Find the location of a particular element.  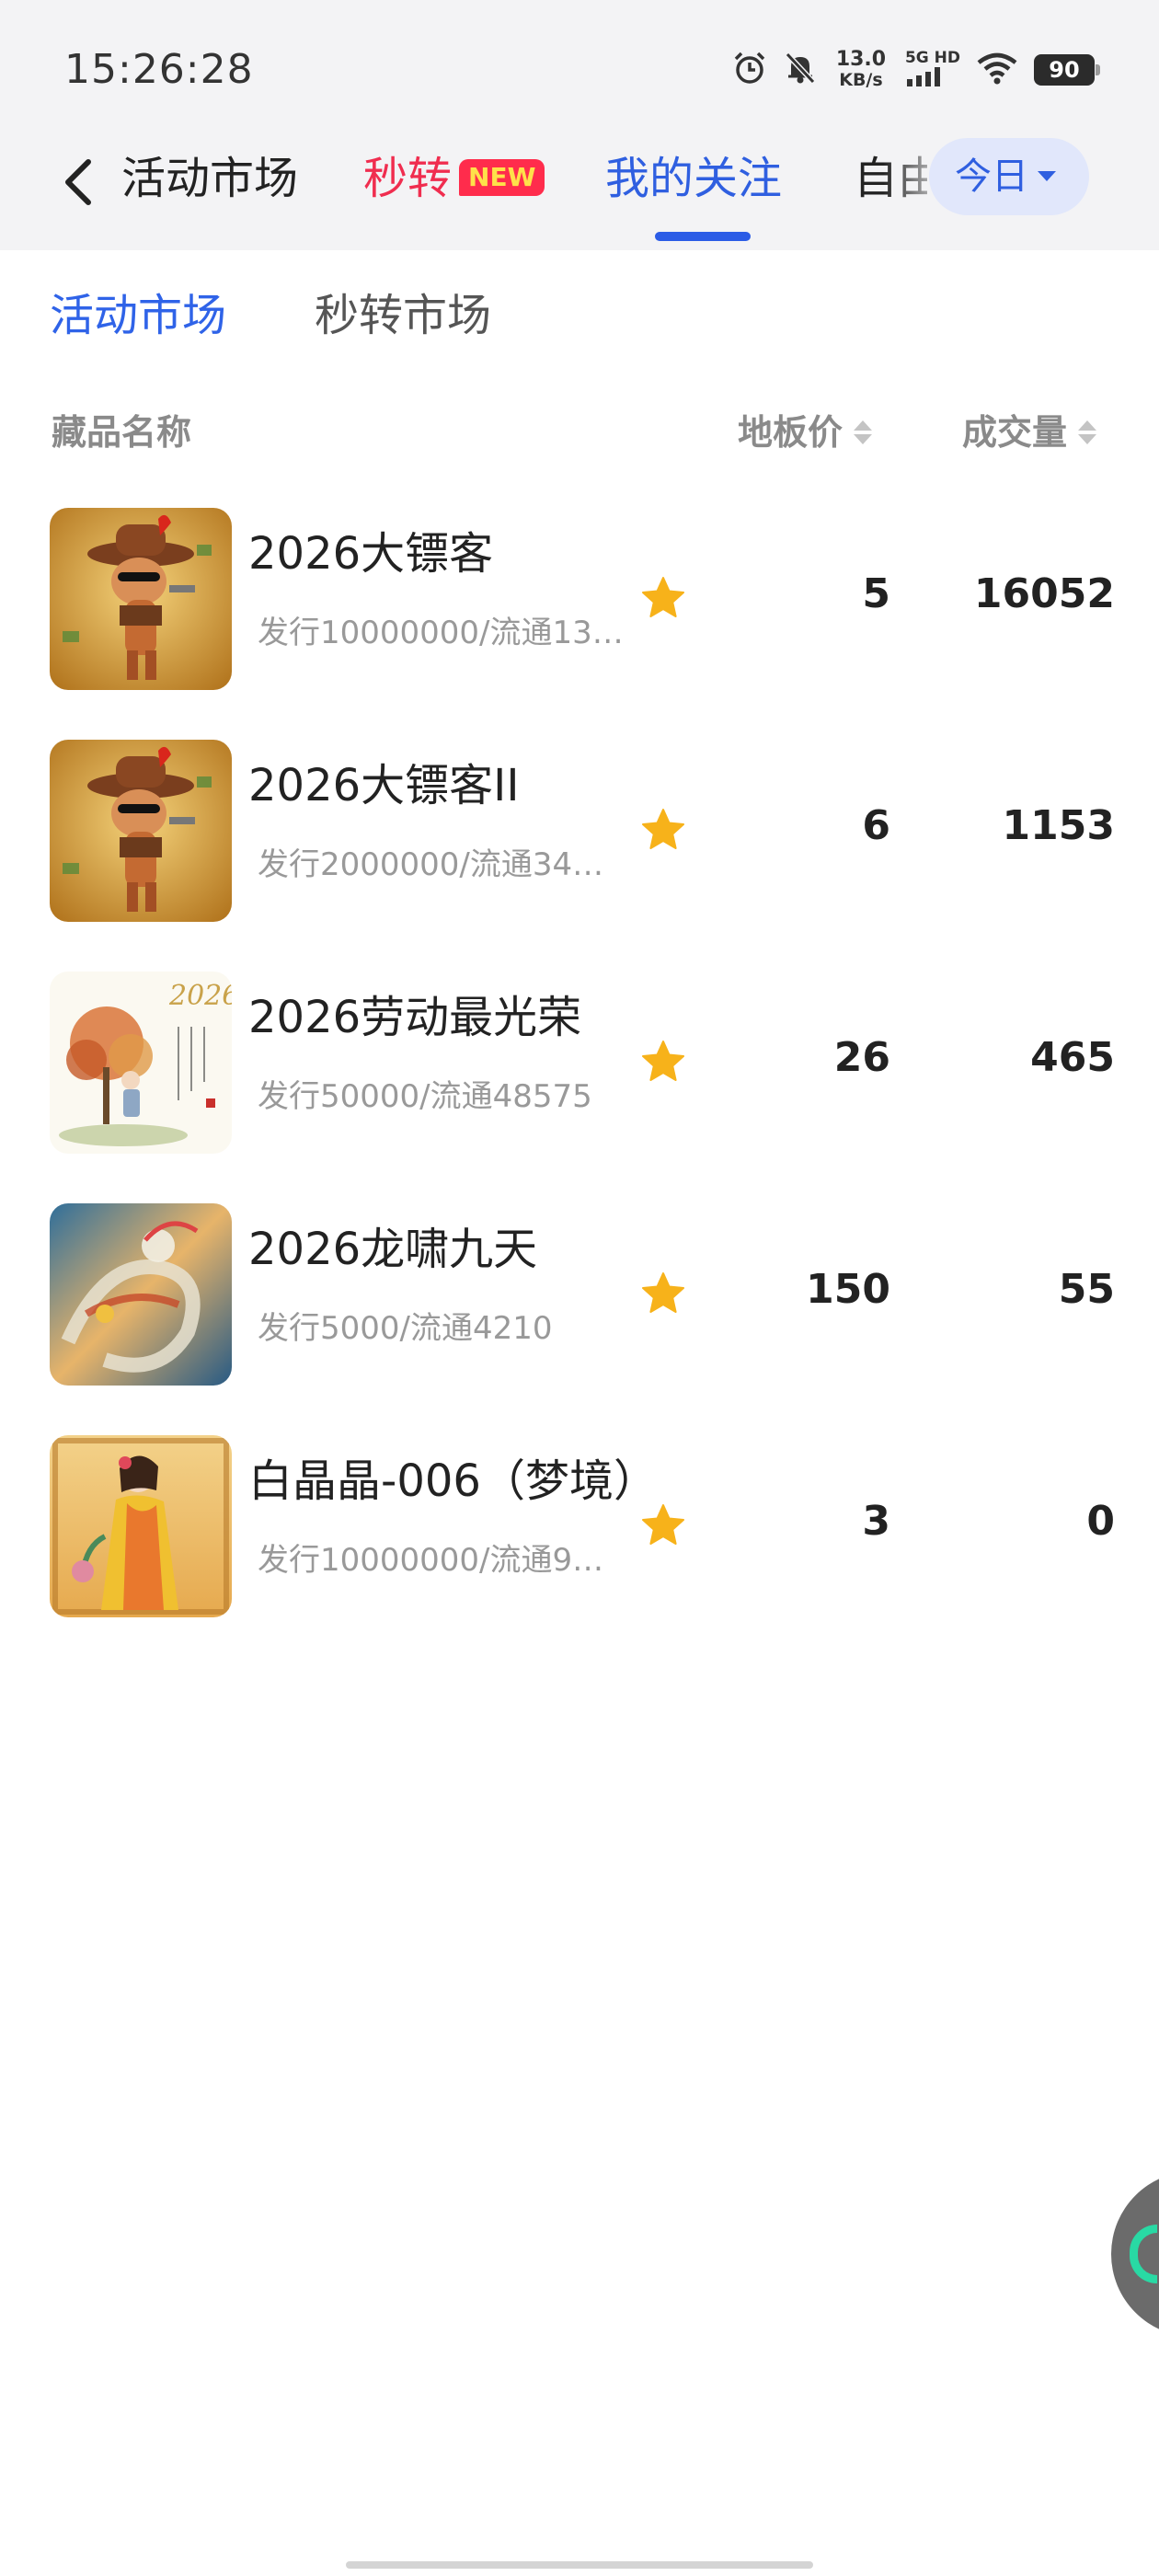

volume-label: 成交量 is located at coordinates (1015, 432).